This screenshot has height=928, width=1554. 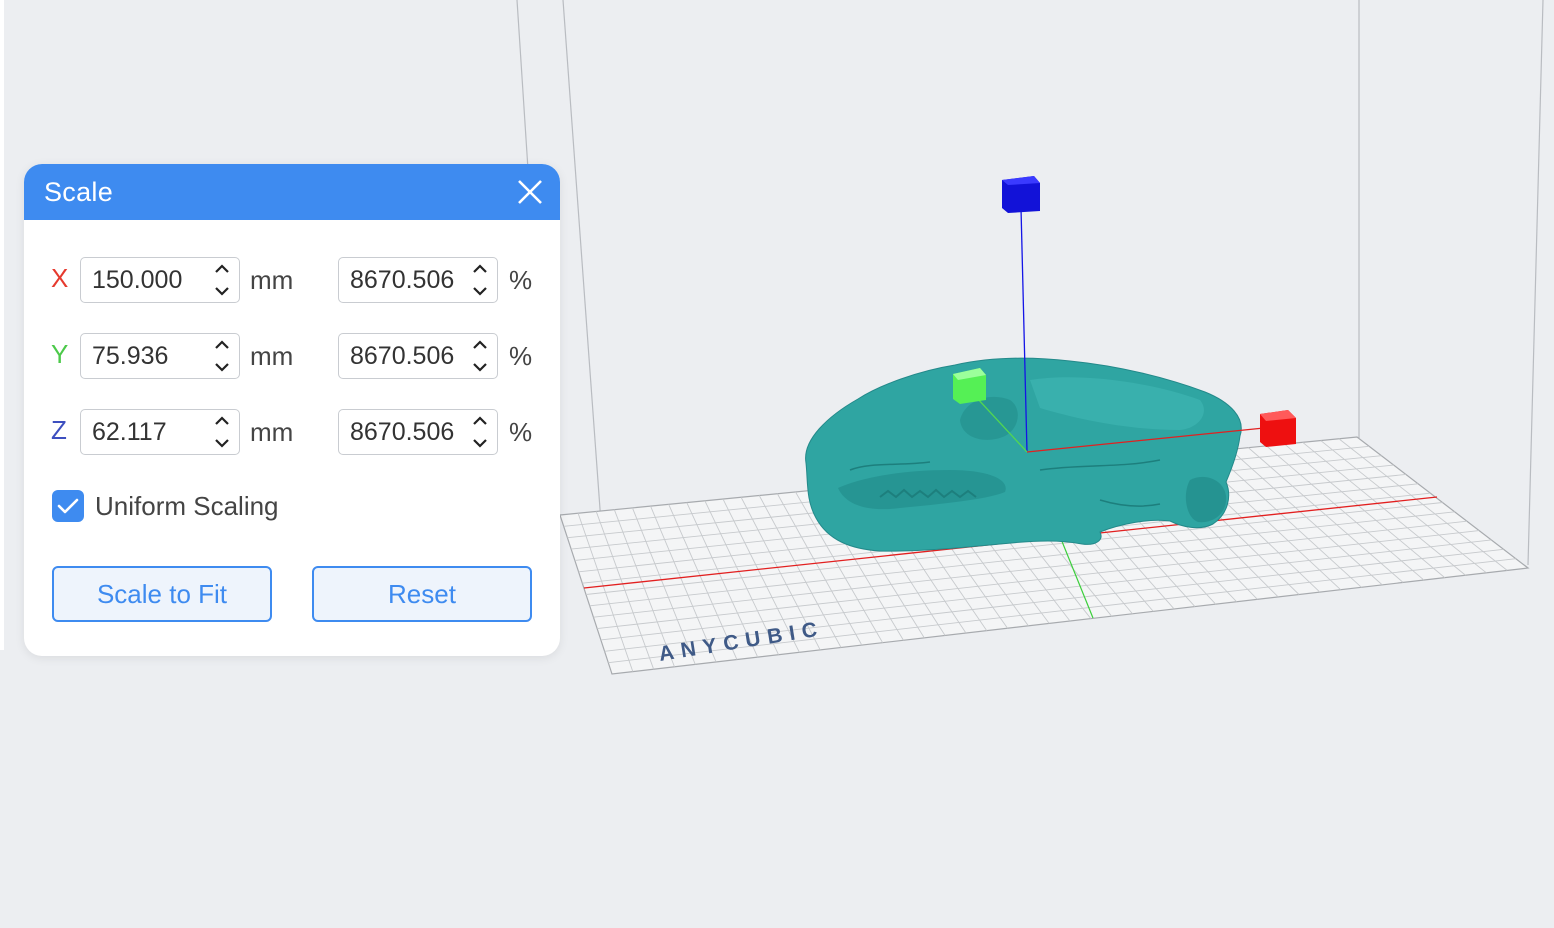 I want to click on close-button, so click(x=530, y=192).